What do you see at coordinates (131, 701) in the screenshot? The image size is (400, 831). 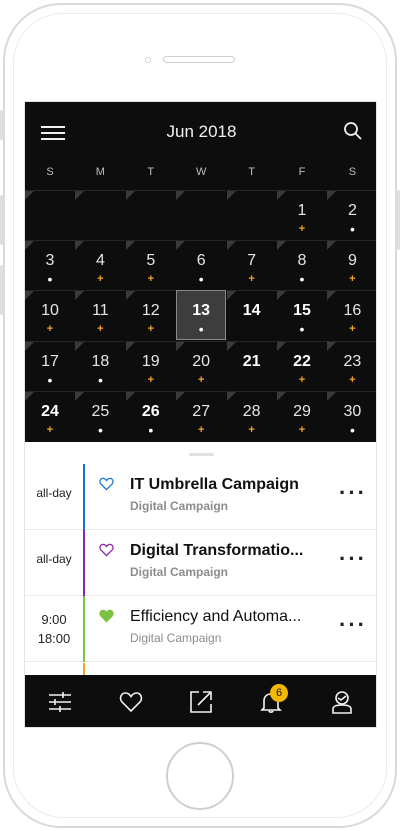 I see `nav-favorites` at bounding box center [131, 701].